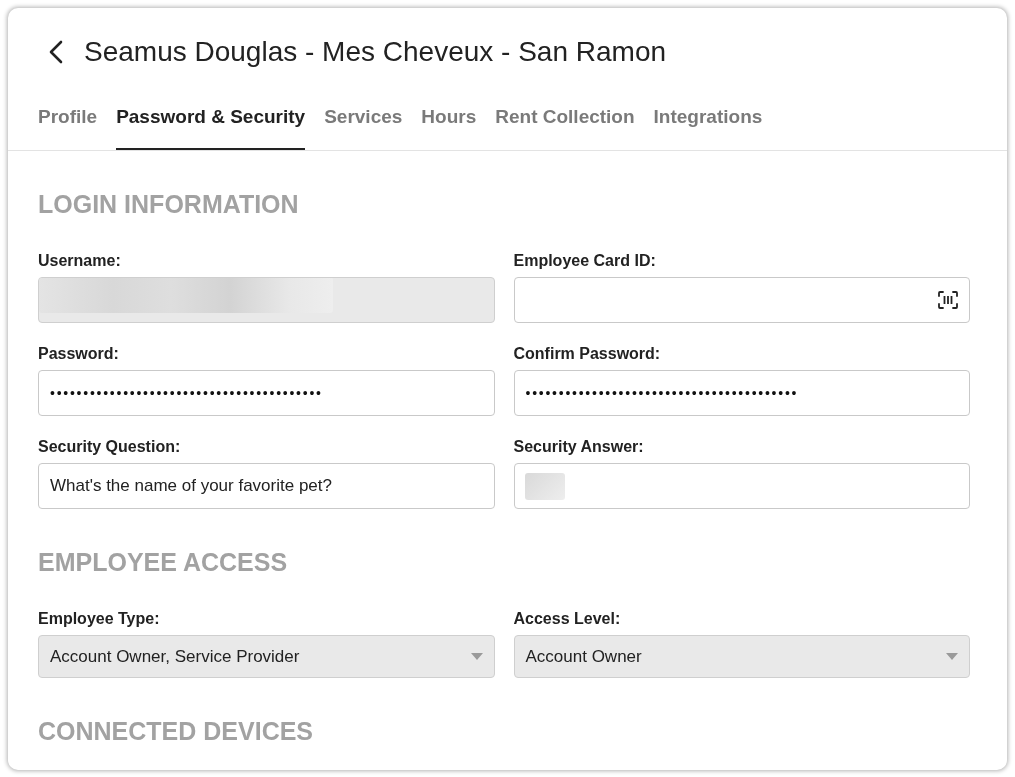 Image resolution: width=1015 pixels, height=777 pixels. I want to click on field-label: Security Question:, so click(110, 447).